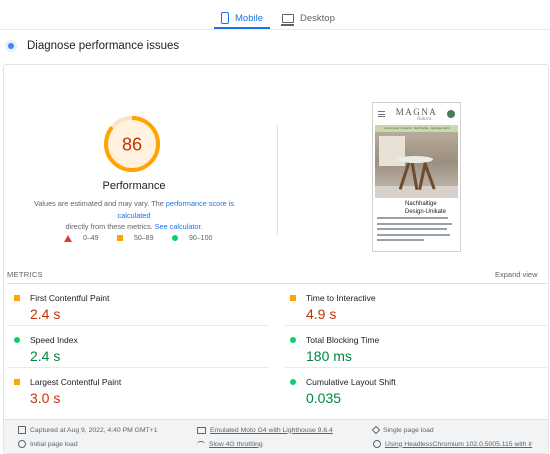  Describe the element at coordinates (341, 298) in the screenshot. I see `metric-name: Time to Interactive` at that location.